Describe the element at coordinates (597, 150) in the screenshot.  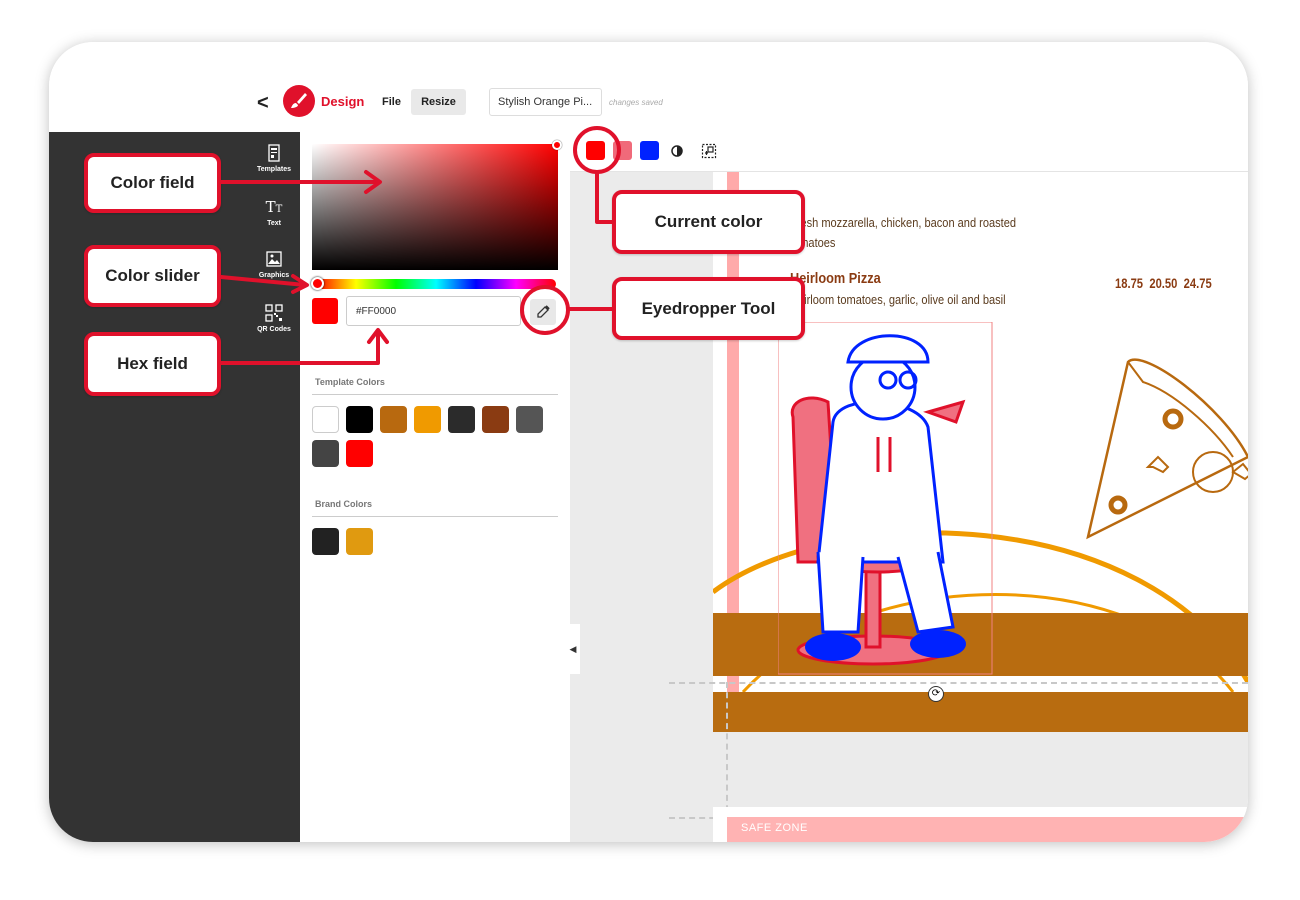
I see `current-color-highlight-ring` at that location.